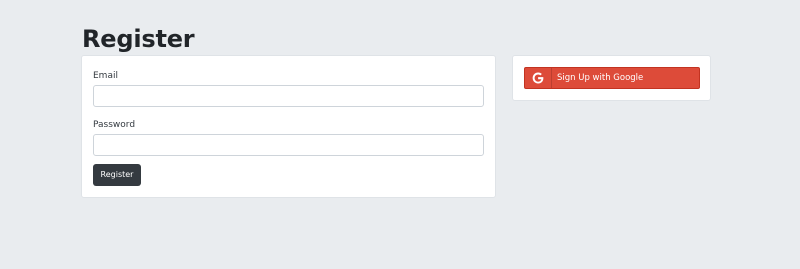 This screenshot has width=800, height=269. I want to click on email-field, so click(288, 96).